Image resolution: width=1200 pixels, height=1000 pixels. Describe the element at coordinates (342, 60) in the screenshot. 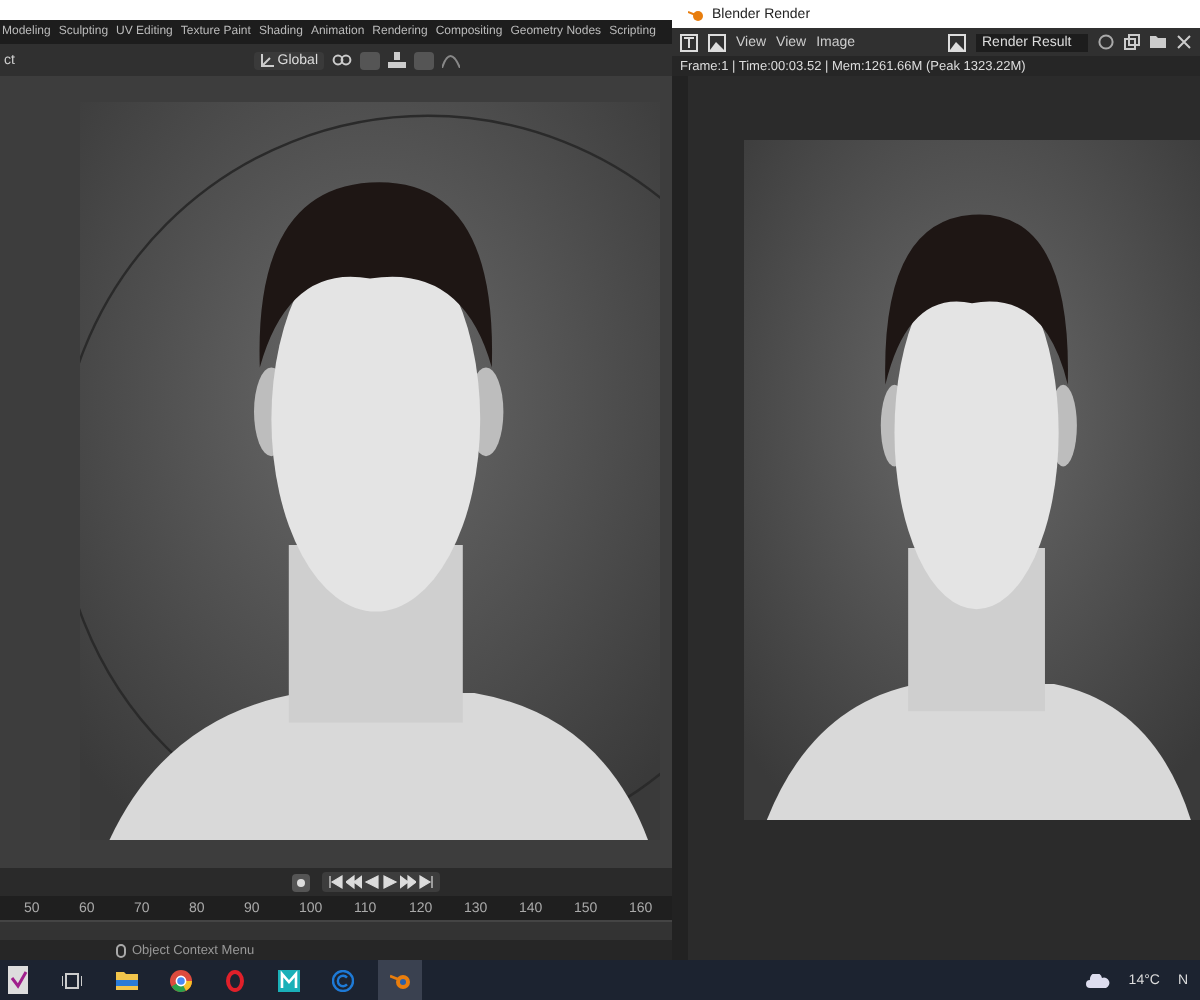

I see `link-icon` at that location.